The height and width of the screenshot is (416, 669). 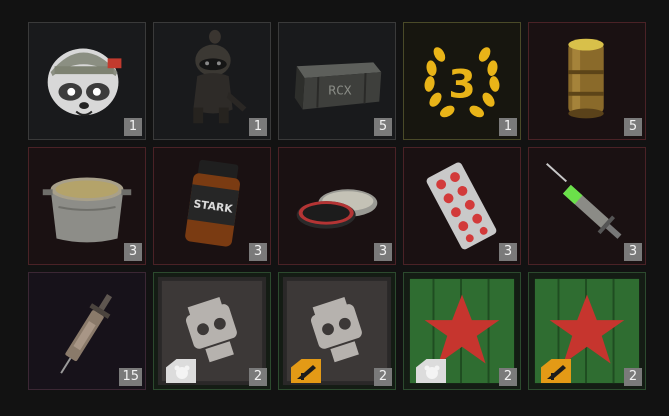 What do you see at coordinates (339, 91) in the screenshot?
I see `crate-label: RCX` at bounding box center [339, 91].